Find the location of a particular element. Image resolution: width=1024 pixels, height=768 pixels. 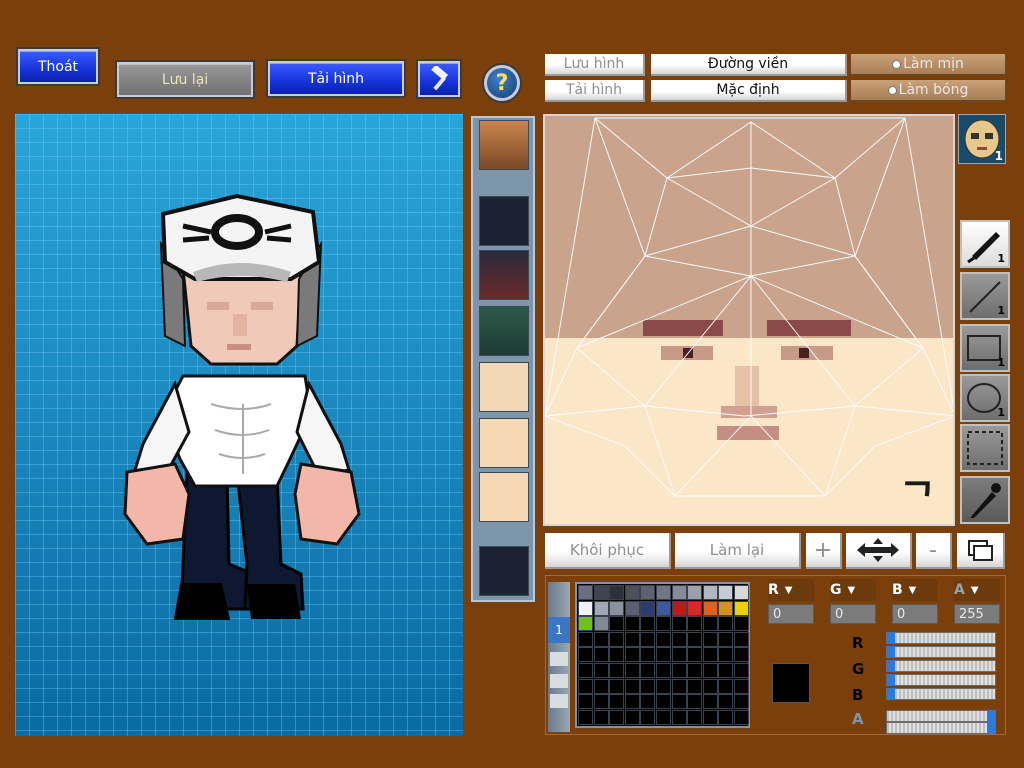

zoom-out-button: - is located at coordinates (934, 551).